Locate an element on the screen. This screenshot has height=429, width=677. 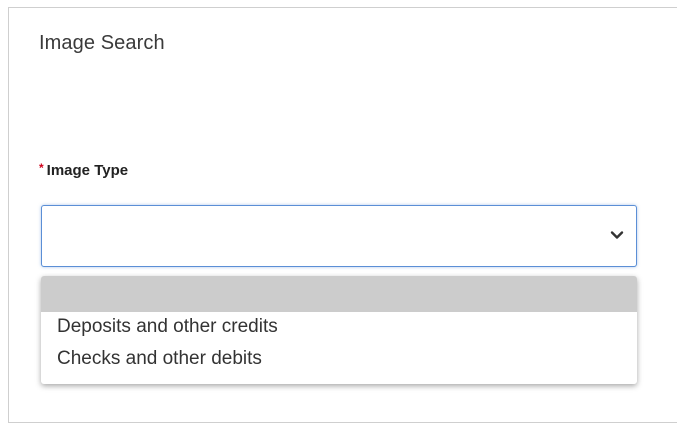
image-type-label: * Image Type is located at coordinates (84, 170).